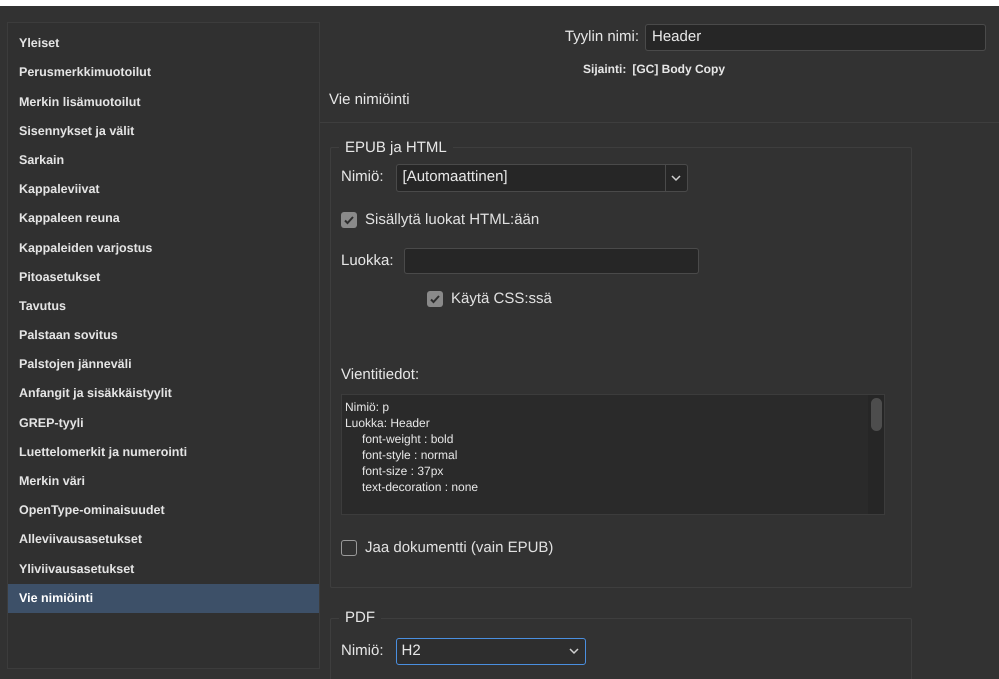 This screenshot has width=999, height=679. I want to click on checkbox-label: Käytä CSS:ssä, so click(501, 299).